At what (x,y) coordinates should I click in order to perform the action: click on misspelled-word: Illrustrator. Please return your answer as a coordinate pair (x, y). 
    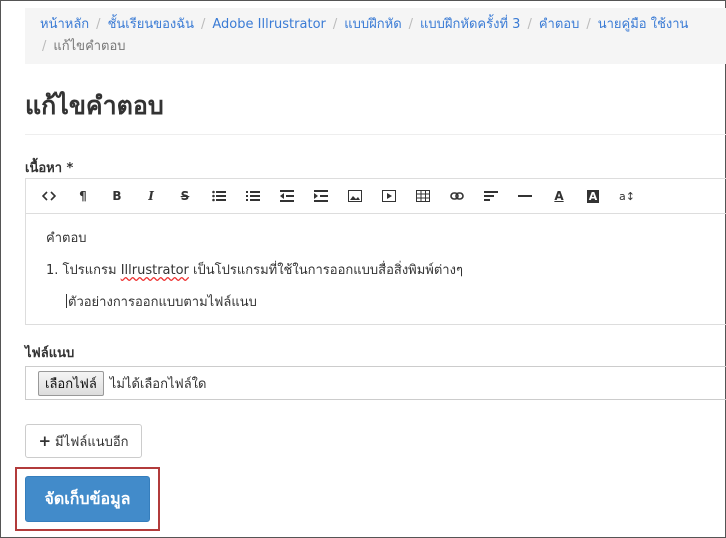
    Looking at the image, I should click on (154, 270).